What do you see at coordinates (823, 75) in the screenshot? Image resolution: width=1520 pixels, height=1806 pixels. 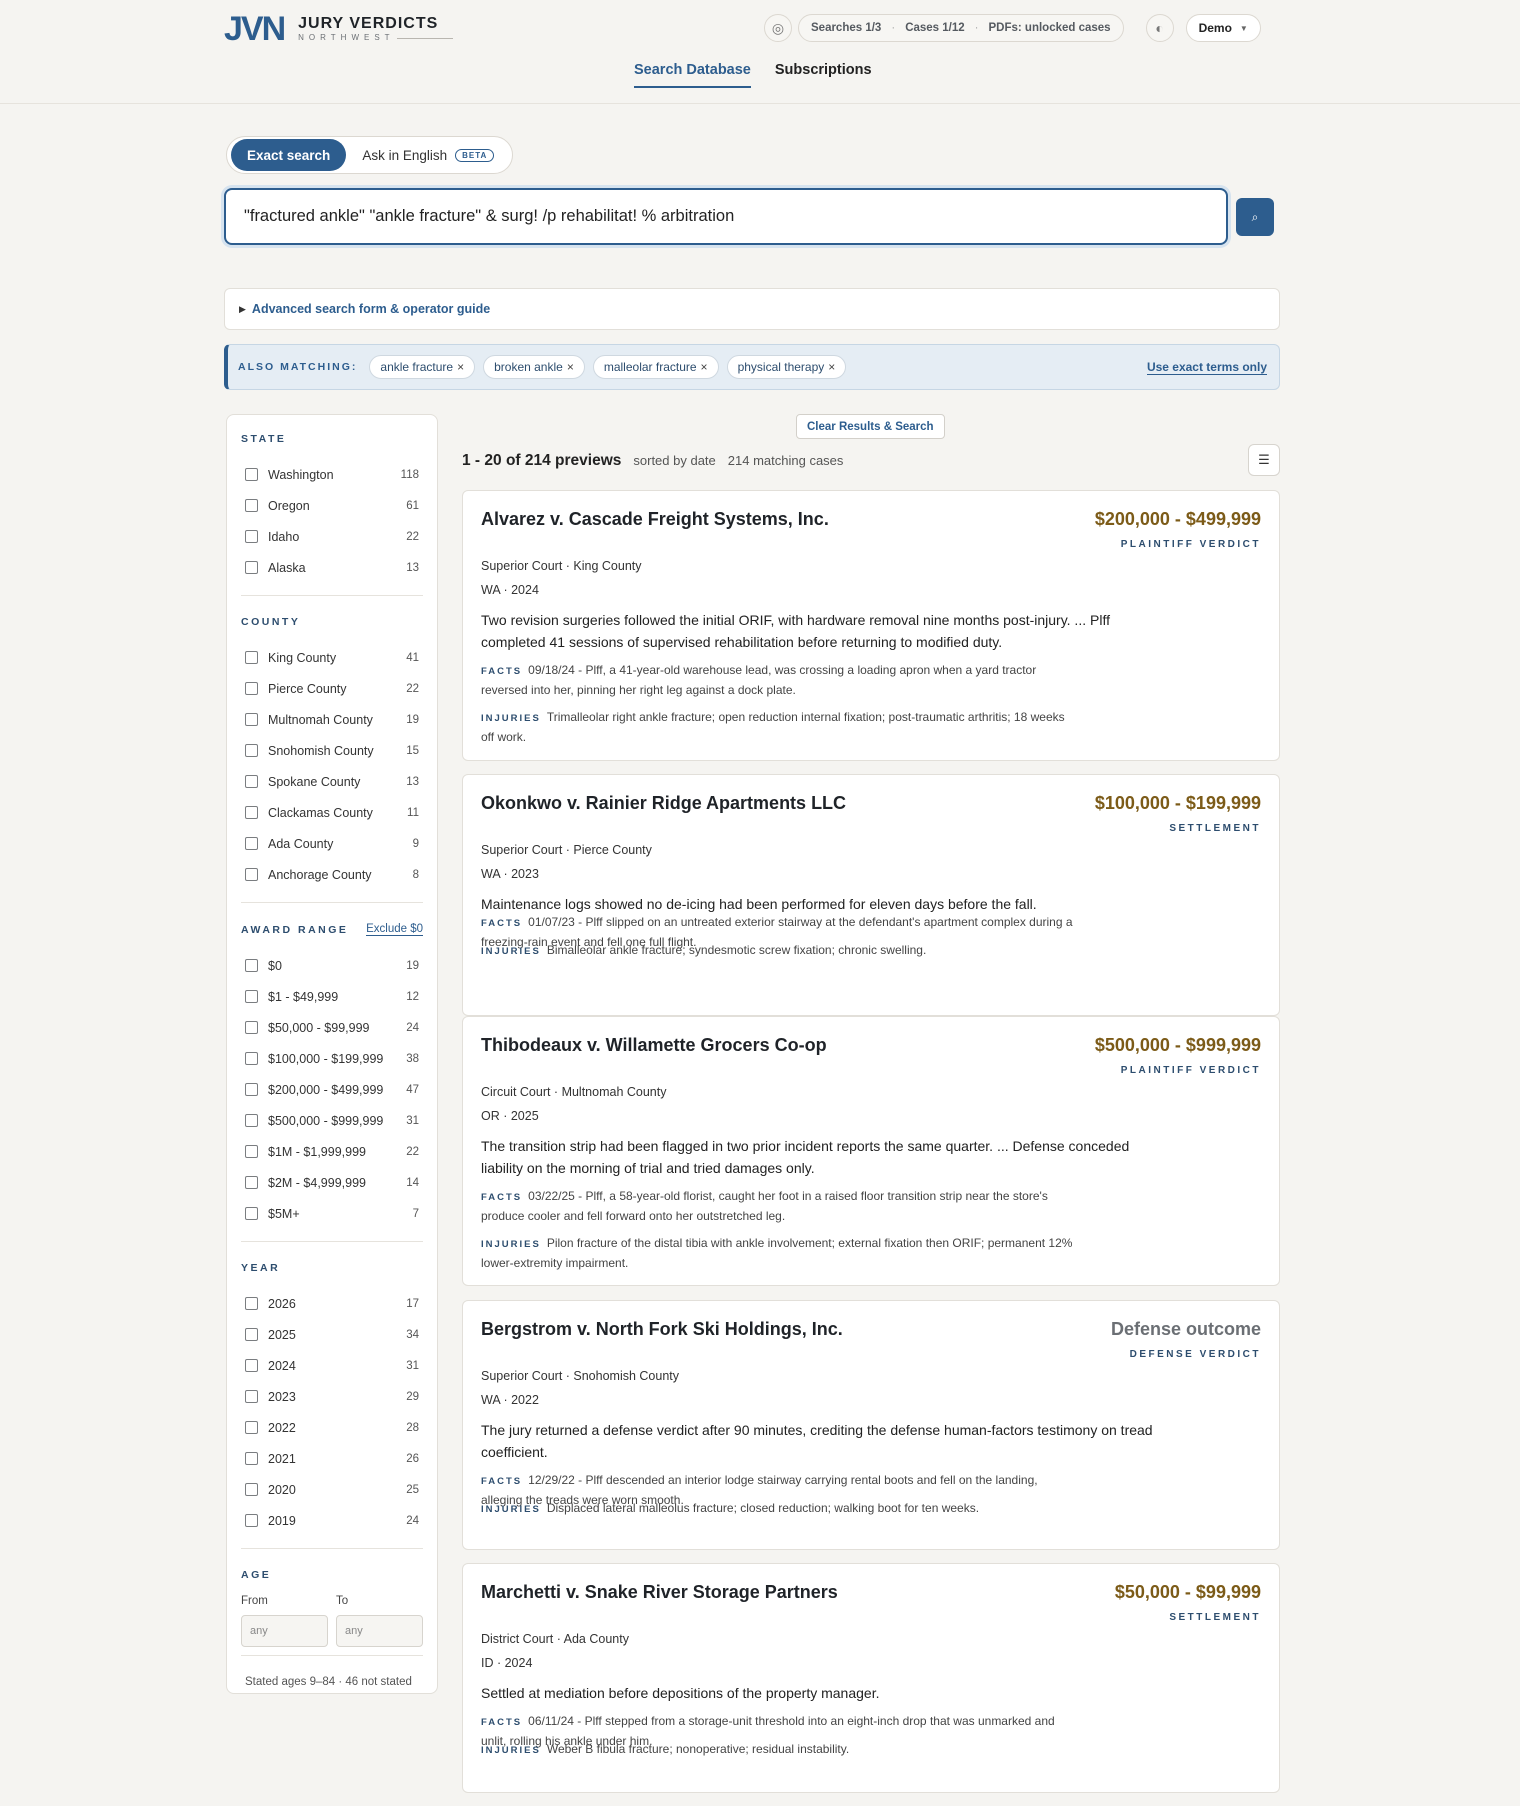 I see `tab-subscriptions: Subscriptions` at bounding box center [823, 75].